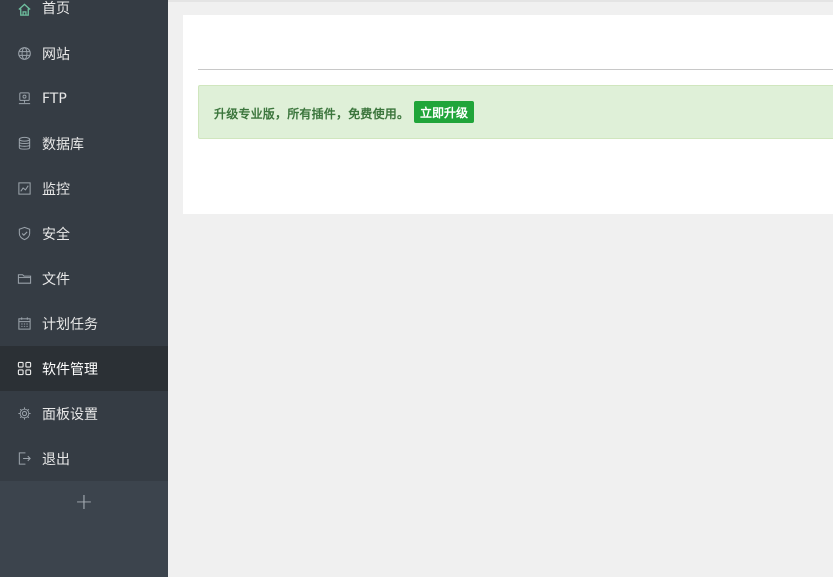 This screenshot has width=833, height=577. Describe the element at coordinates (84, 278) in the screenshot. I see `sidebar-item-files: 文件` at that location.